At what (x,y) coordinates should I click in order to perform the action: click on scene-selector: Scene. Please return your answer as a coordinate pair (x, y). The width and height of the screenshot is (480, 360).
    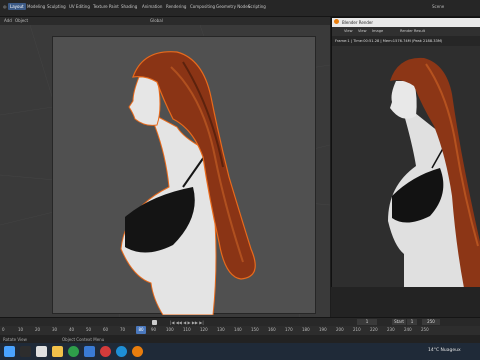
    Looking at the image, I should click on (438, 6).